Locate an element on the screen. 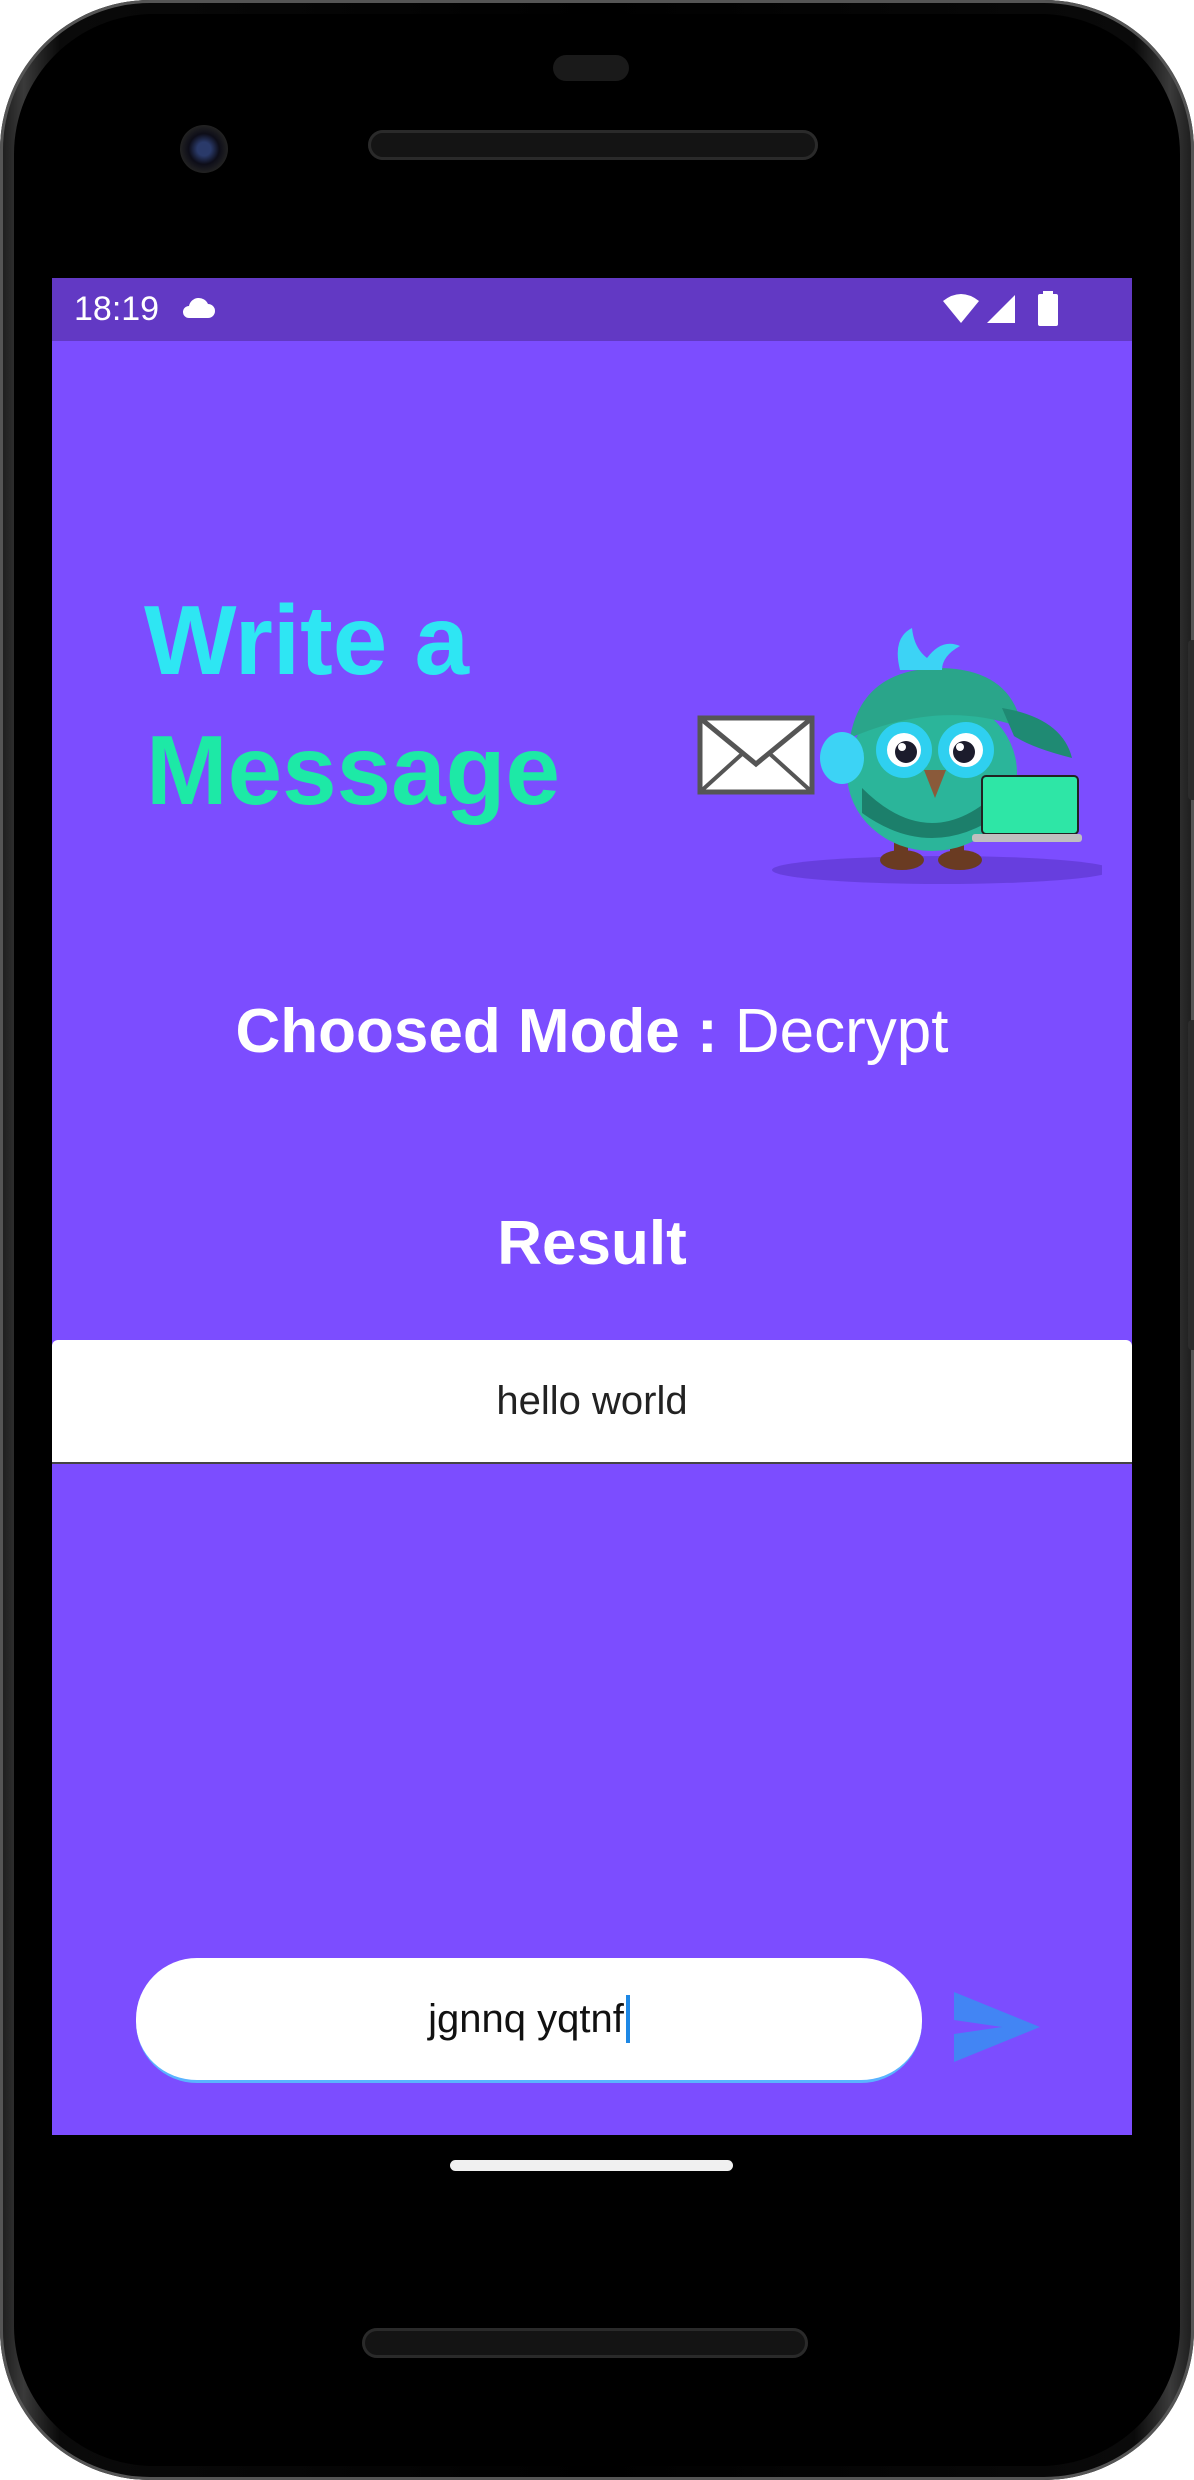 Image resolution: width=1194 pixels, height=2480 pixels. status-bar: 18:19 is located at coordinates (592, 309).